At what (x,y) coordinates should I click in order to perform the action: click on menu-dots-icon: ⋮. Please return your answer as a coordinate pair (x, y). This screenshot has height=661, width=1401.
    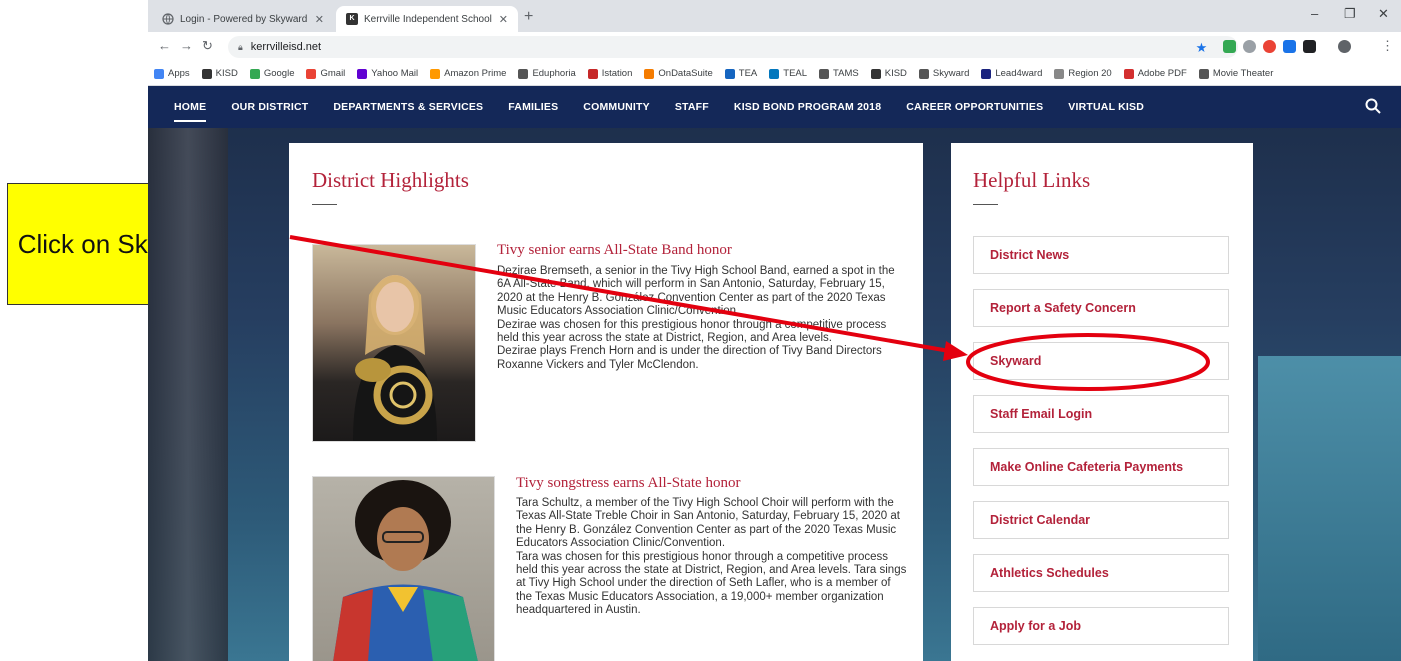
    Looking at the image, I should click on (1387, 46).